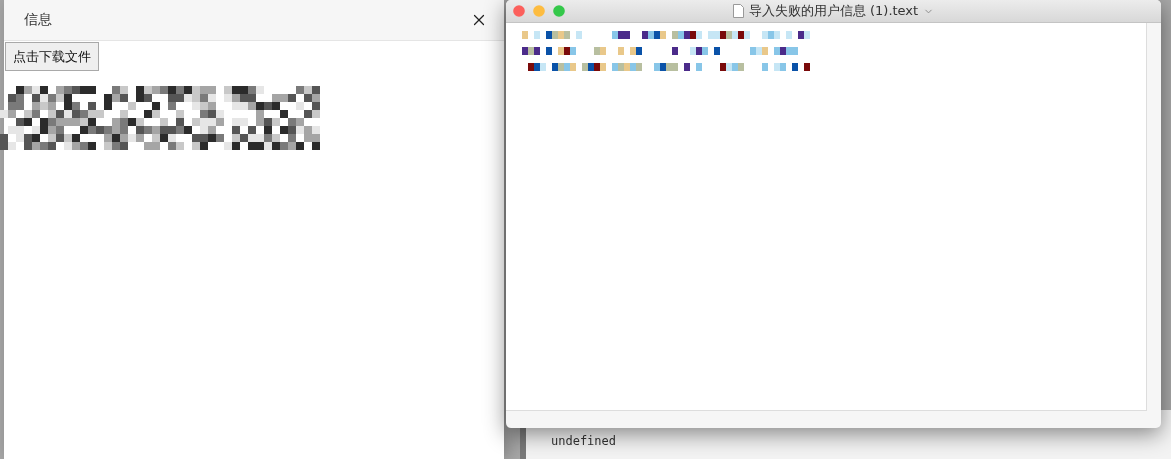  What do you see at coordinates (52, 56) in the screenshot?
I see `download-button: 点击下载文件` at bounding box center [52, 56].